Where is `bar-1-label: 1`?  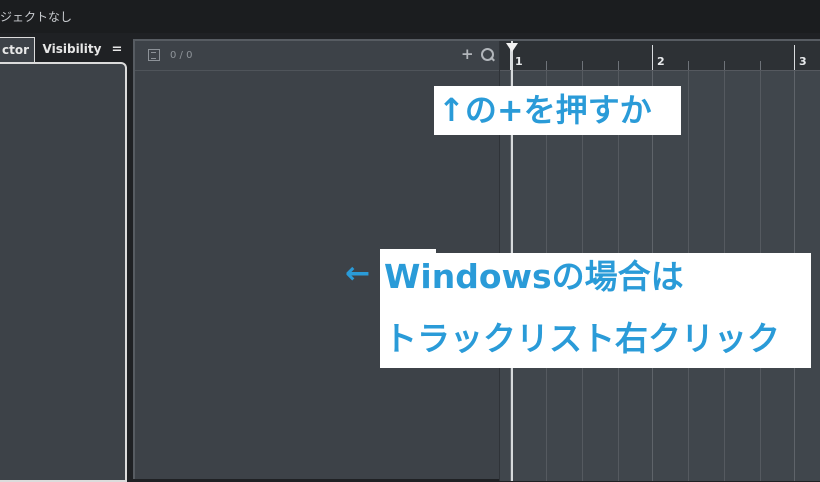
bar-1-label: 1 is located at coordinates (519, 61).